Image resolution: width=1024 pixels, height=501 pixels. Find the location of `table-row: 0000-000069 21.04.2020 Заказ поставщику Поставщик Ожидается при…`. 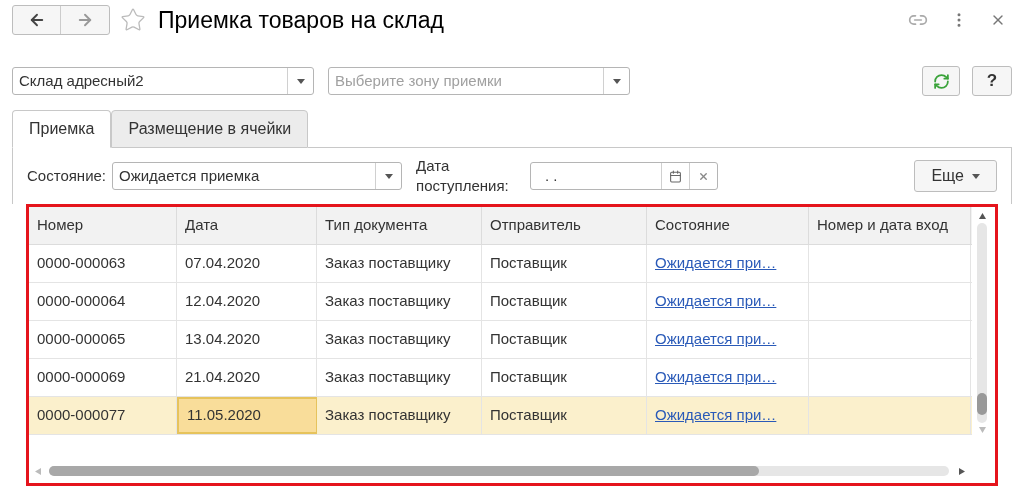

table-row: 0000-000069 21.04.2020 Заказ поставщику Поставщик Ожидается при… is located at coordinates (500, 378).